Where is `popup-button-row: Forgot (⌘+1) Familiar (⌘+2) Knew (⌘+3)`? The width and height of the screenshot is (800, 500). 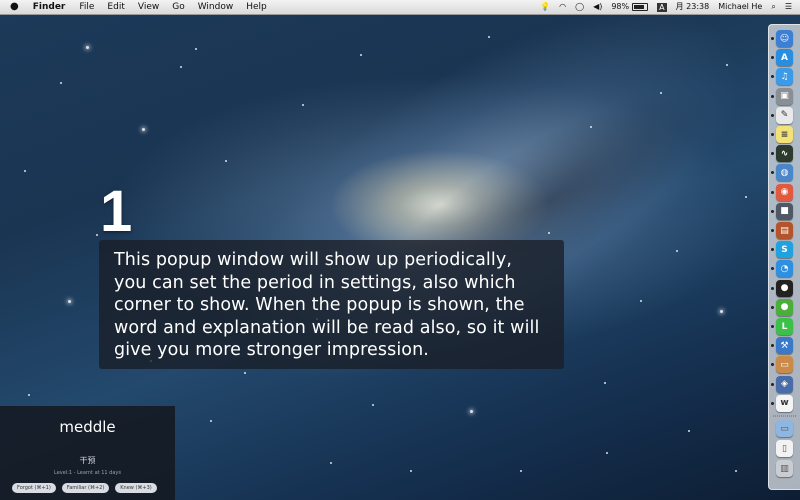 popup-button-row: Forgot (⌘+1) Familiar (⌘+2) Knew (⌘+3) is located at coordinates (84, 488).